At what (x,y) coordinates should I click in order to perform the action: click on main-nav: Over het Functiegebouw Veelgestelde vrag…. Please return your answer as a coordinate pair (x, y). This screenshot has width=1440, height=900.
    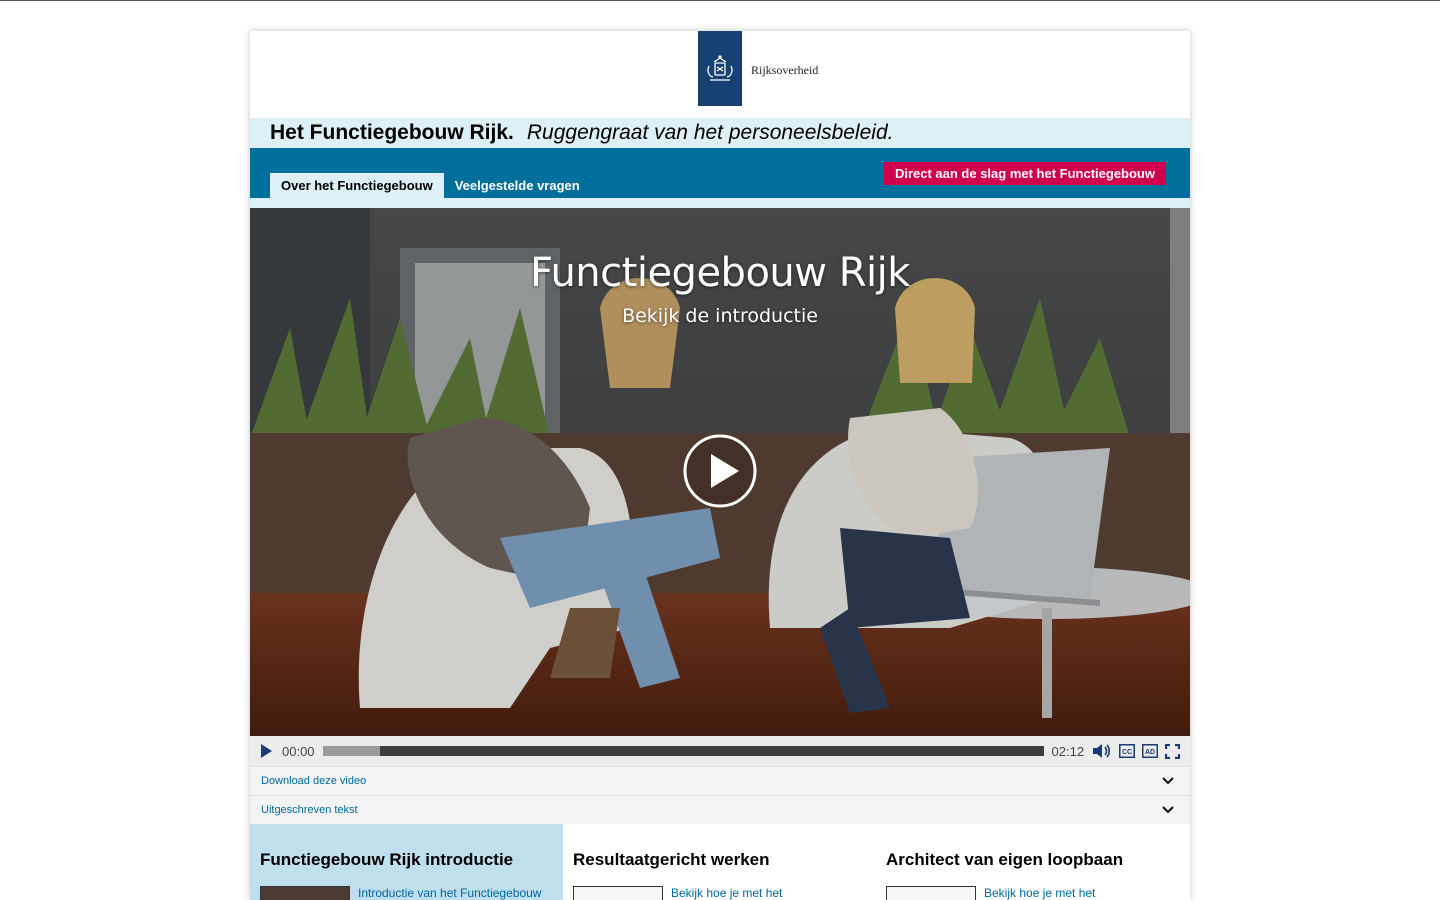
    Looking at the image, I should click on (720, 173).